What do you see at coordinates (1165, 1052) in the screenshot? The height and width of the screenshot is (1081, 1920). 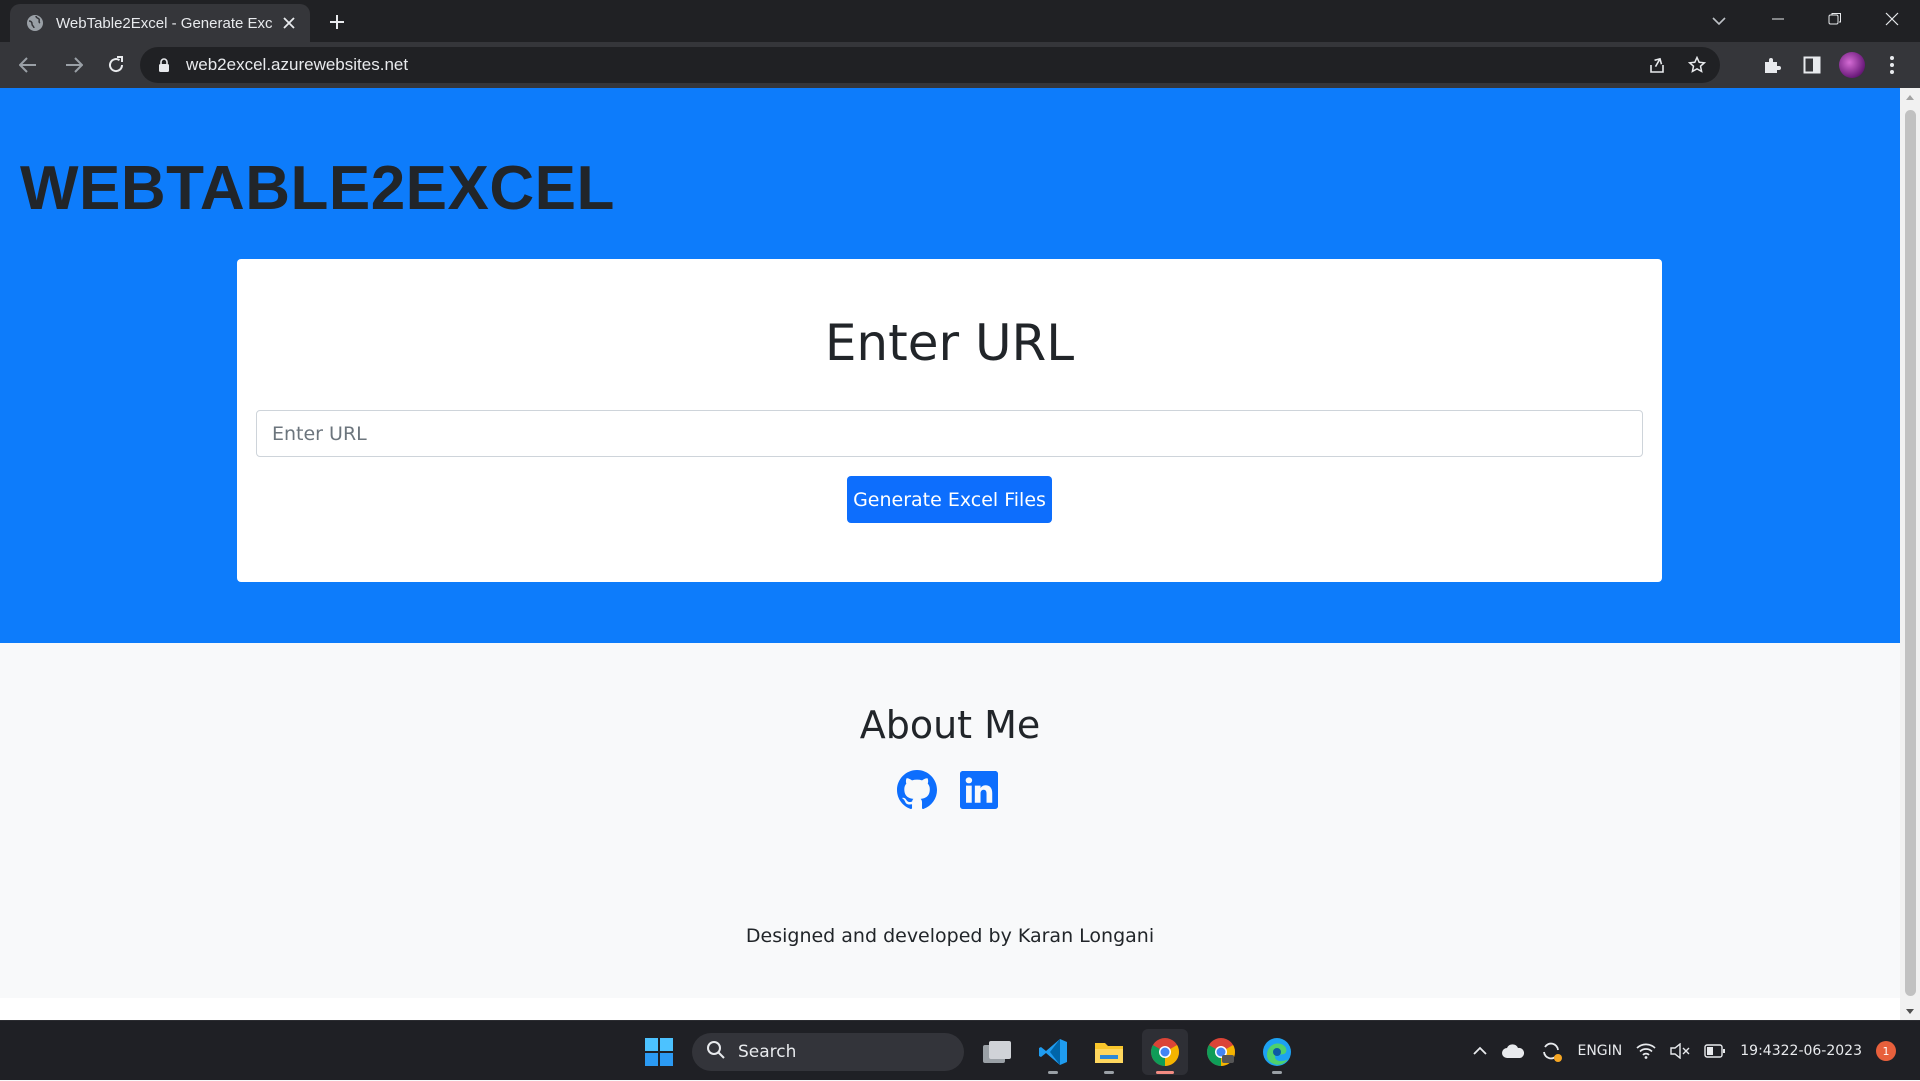 I see `chrome-icon` at bounding box center [1165, 1052].